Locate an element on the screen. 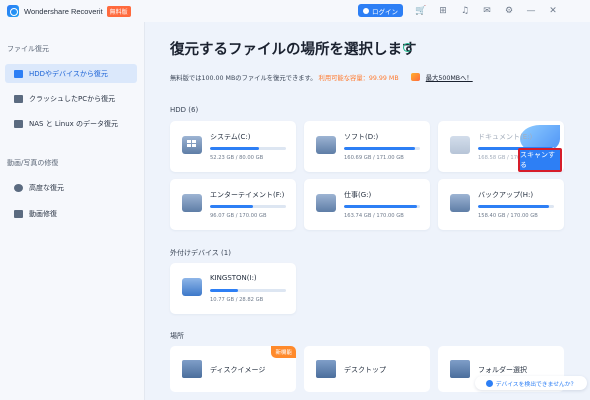 The height and width of the screenshot is (400, 590). drive-name: バックアップ(H:) is located at coordinates (506, 195).